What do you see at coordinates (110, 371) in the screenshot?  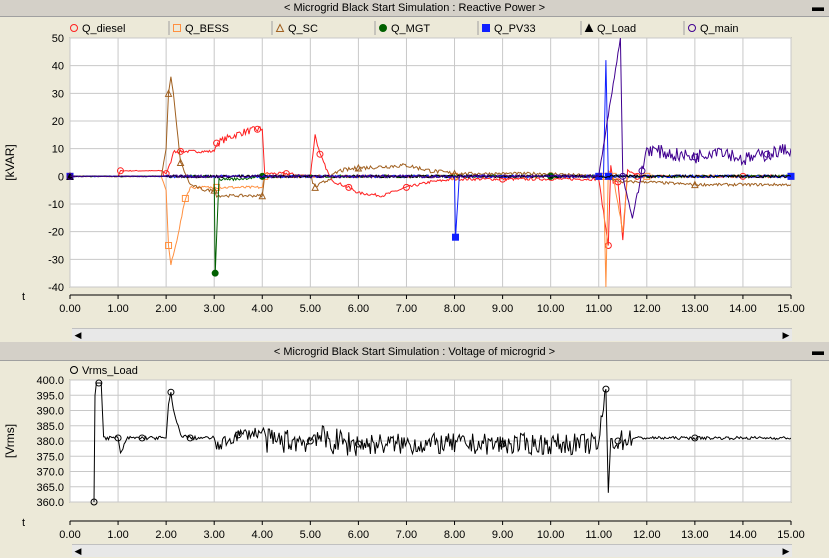 I see `legend-label: Vrms_Load` at bounding box center [110, 371].